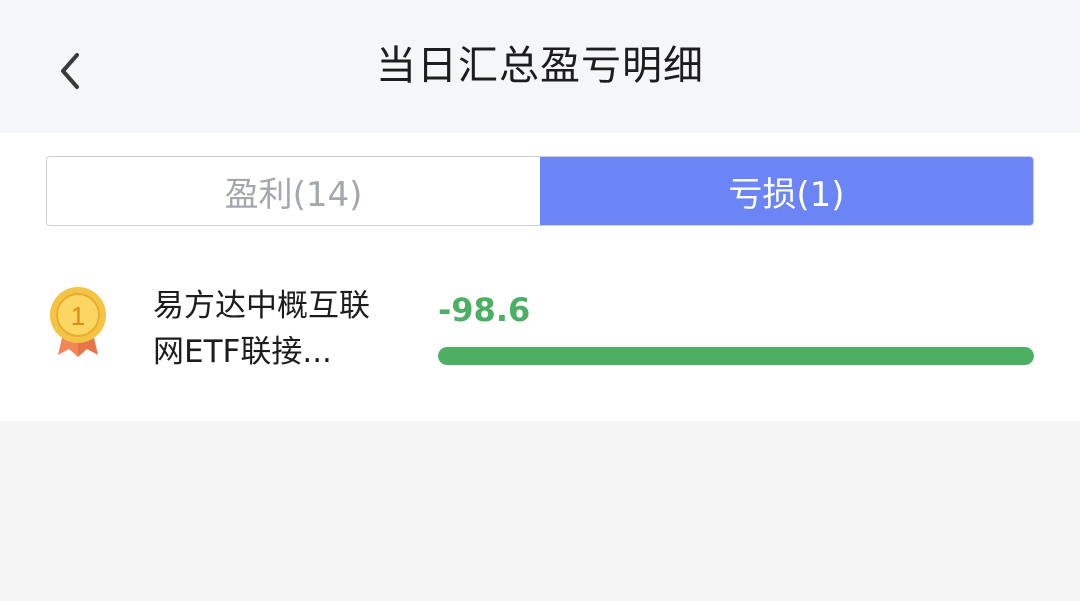  I want to click on rank-medal-icon: 1, so click(78, 322).